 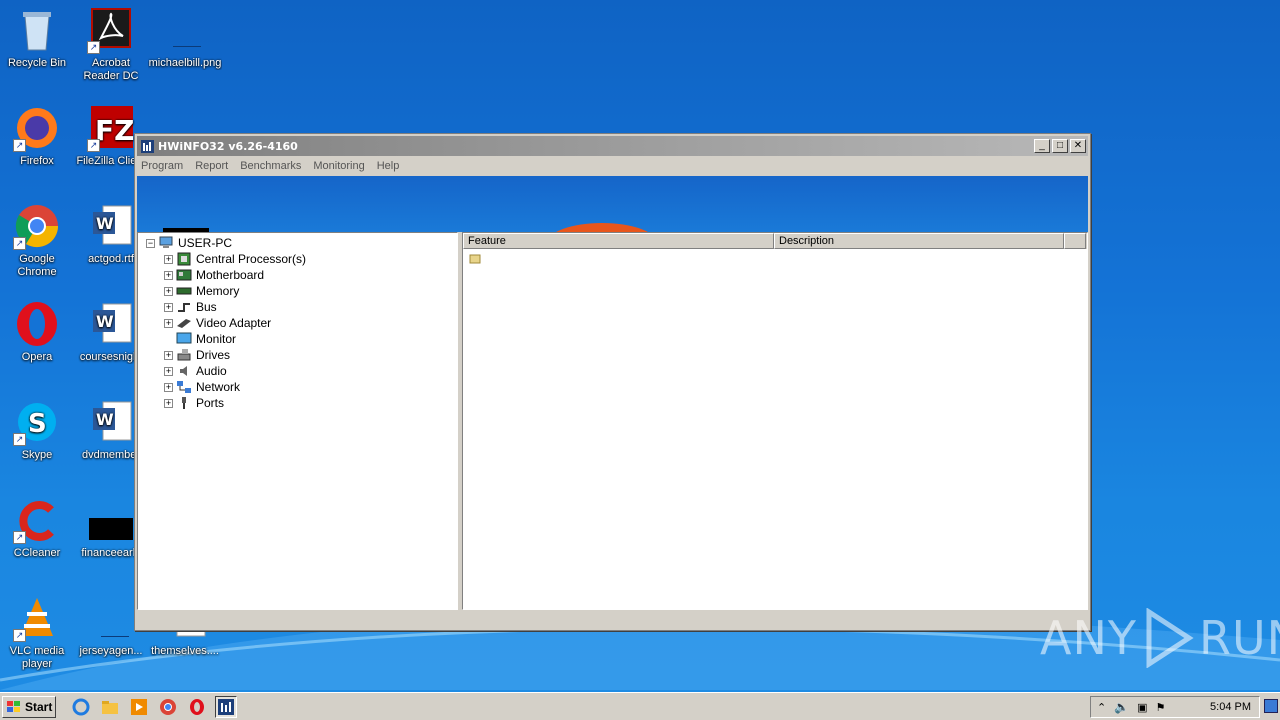 What do you see at coordinates (251, 259) in the screenshot?
I see `tree-item-label: Central Processor(s)` at bounding box center [251, 259].